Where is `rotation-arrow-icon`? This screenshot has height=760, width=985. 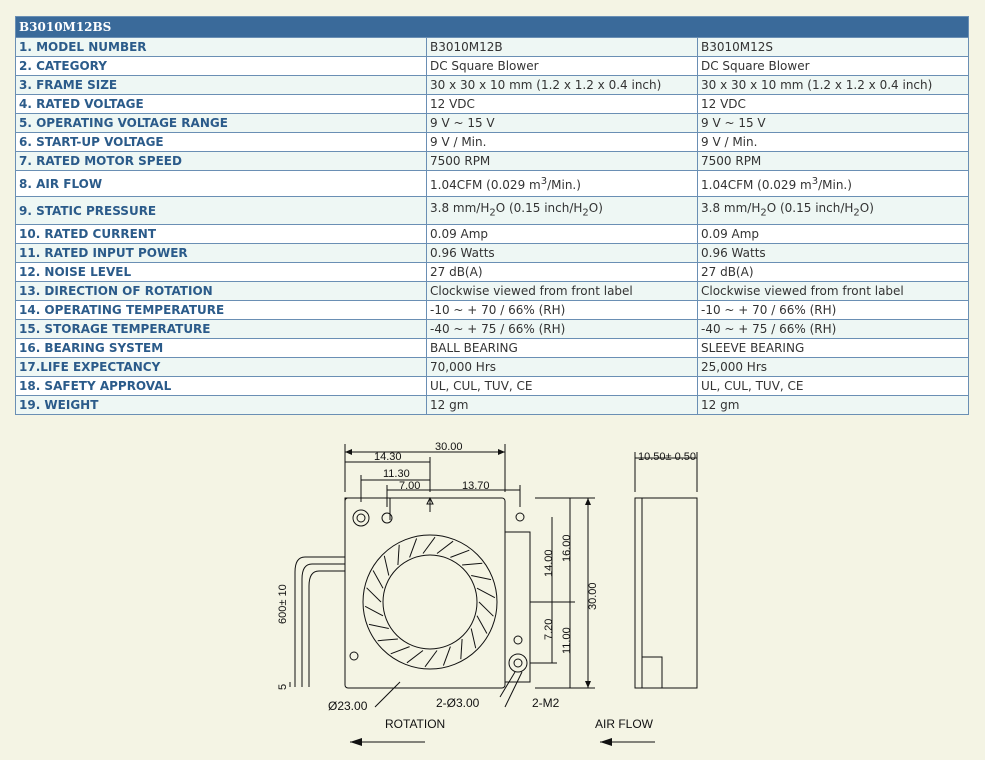 rotation-arrow-icon is located at coordinates (356, 742).